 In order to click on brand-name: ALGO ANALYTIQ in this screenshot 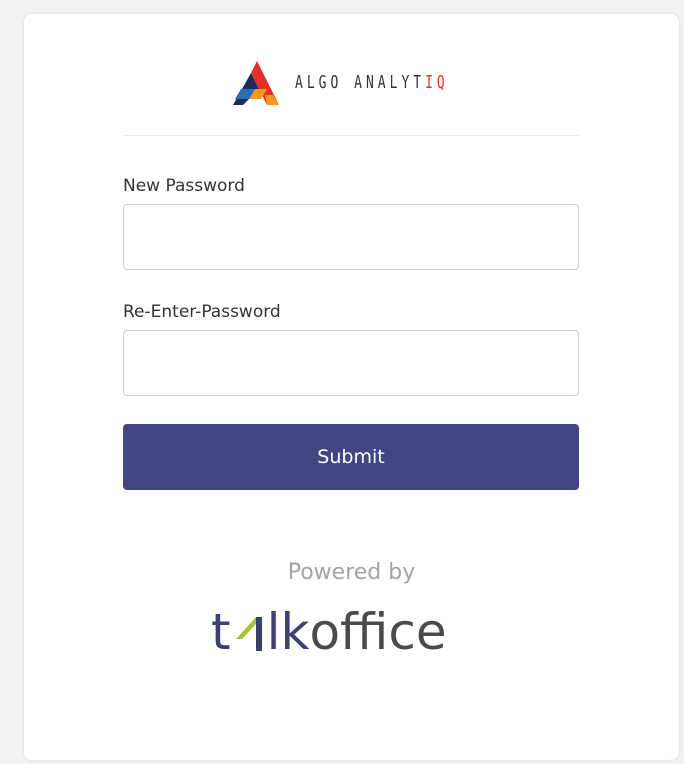, I will do `click(372, 83)`.